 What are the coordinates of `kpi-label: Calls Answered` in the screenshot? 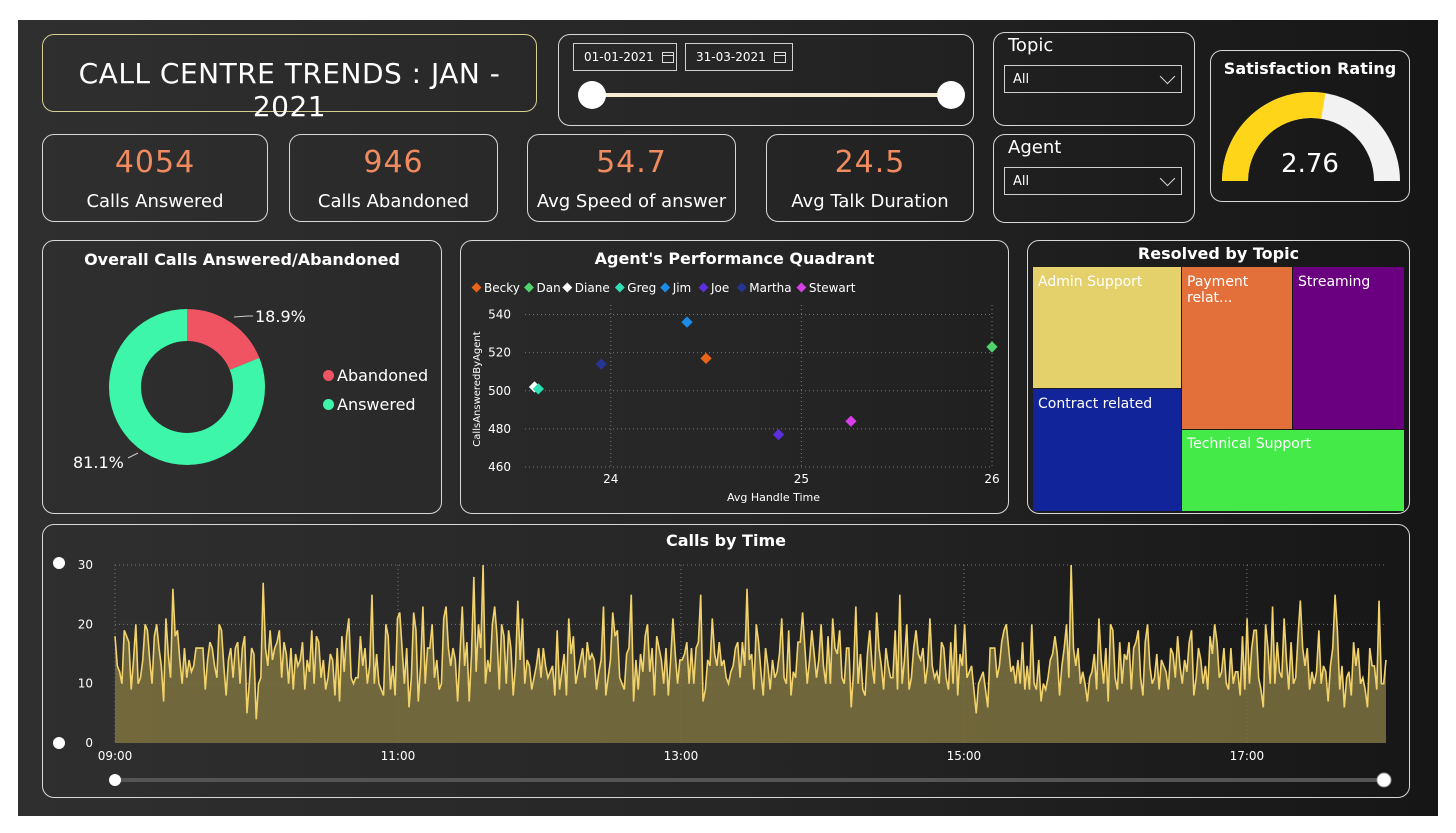 It's located at (155, 201).